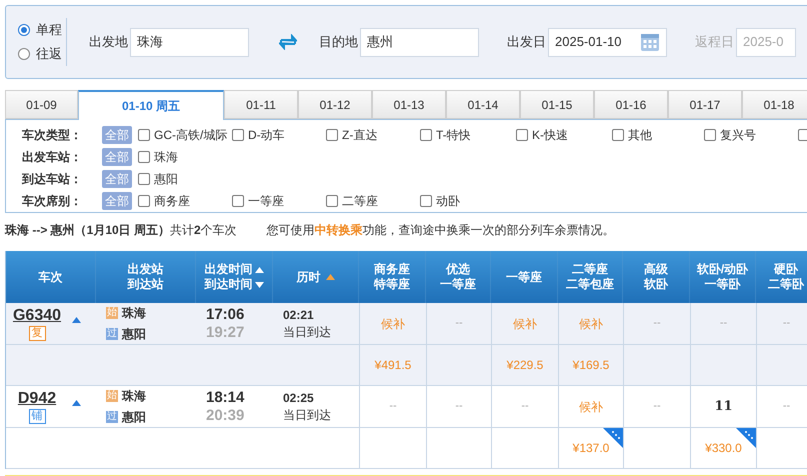 The image size is (807, 476). What do you see at coordinates (37, 399) in the screenshot?
I see `train-number-link: D942` at bounding box center [37, 399].